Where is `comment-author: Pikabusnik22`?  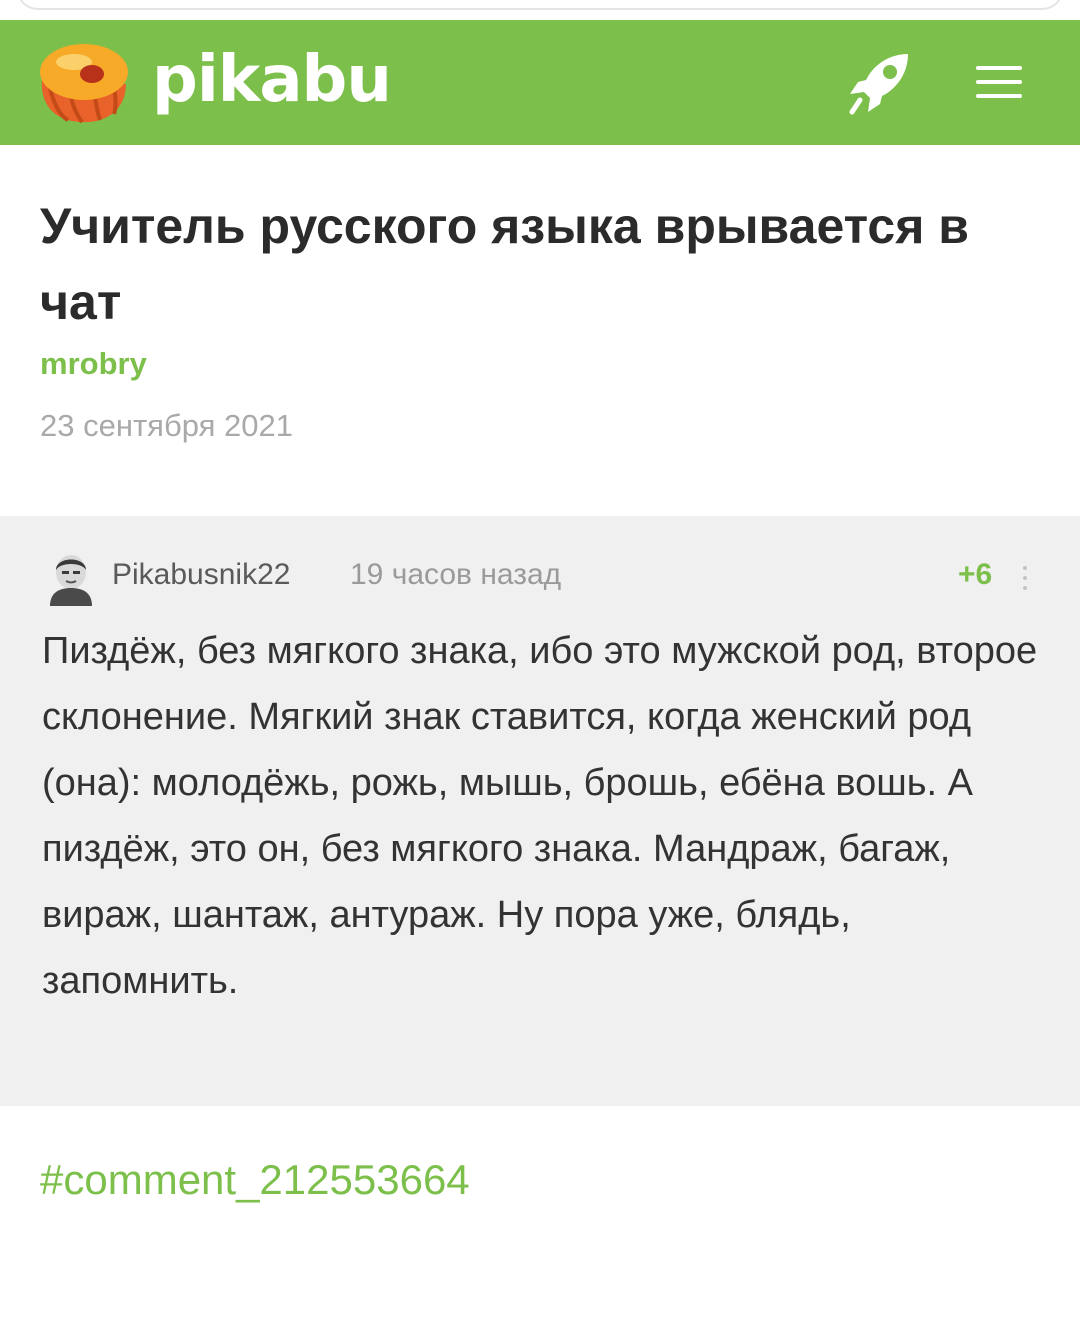 comment-author: Pikabusnik22 is located at coordinates (201, 575).